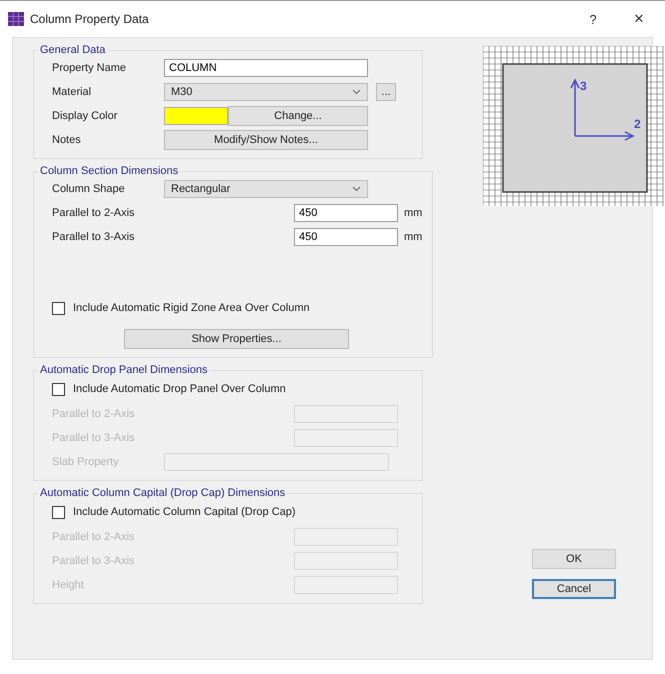  I want to click on group-title: Automatic Column Capital (Drop Cap) Dimensions, so click(162, 493).